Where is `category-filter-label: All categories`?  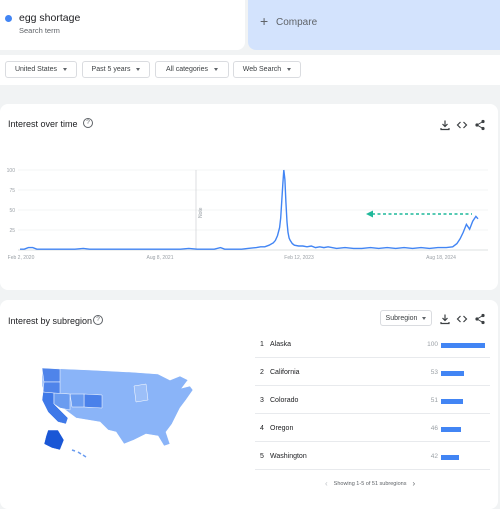
category-filter-label: All categories is located at coordinates (187, 69).